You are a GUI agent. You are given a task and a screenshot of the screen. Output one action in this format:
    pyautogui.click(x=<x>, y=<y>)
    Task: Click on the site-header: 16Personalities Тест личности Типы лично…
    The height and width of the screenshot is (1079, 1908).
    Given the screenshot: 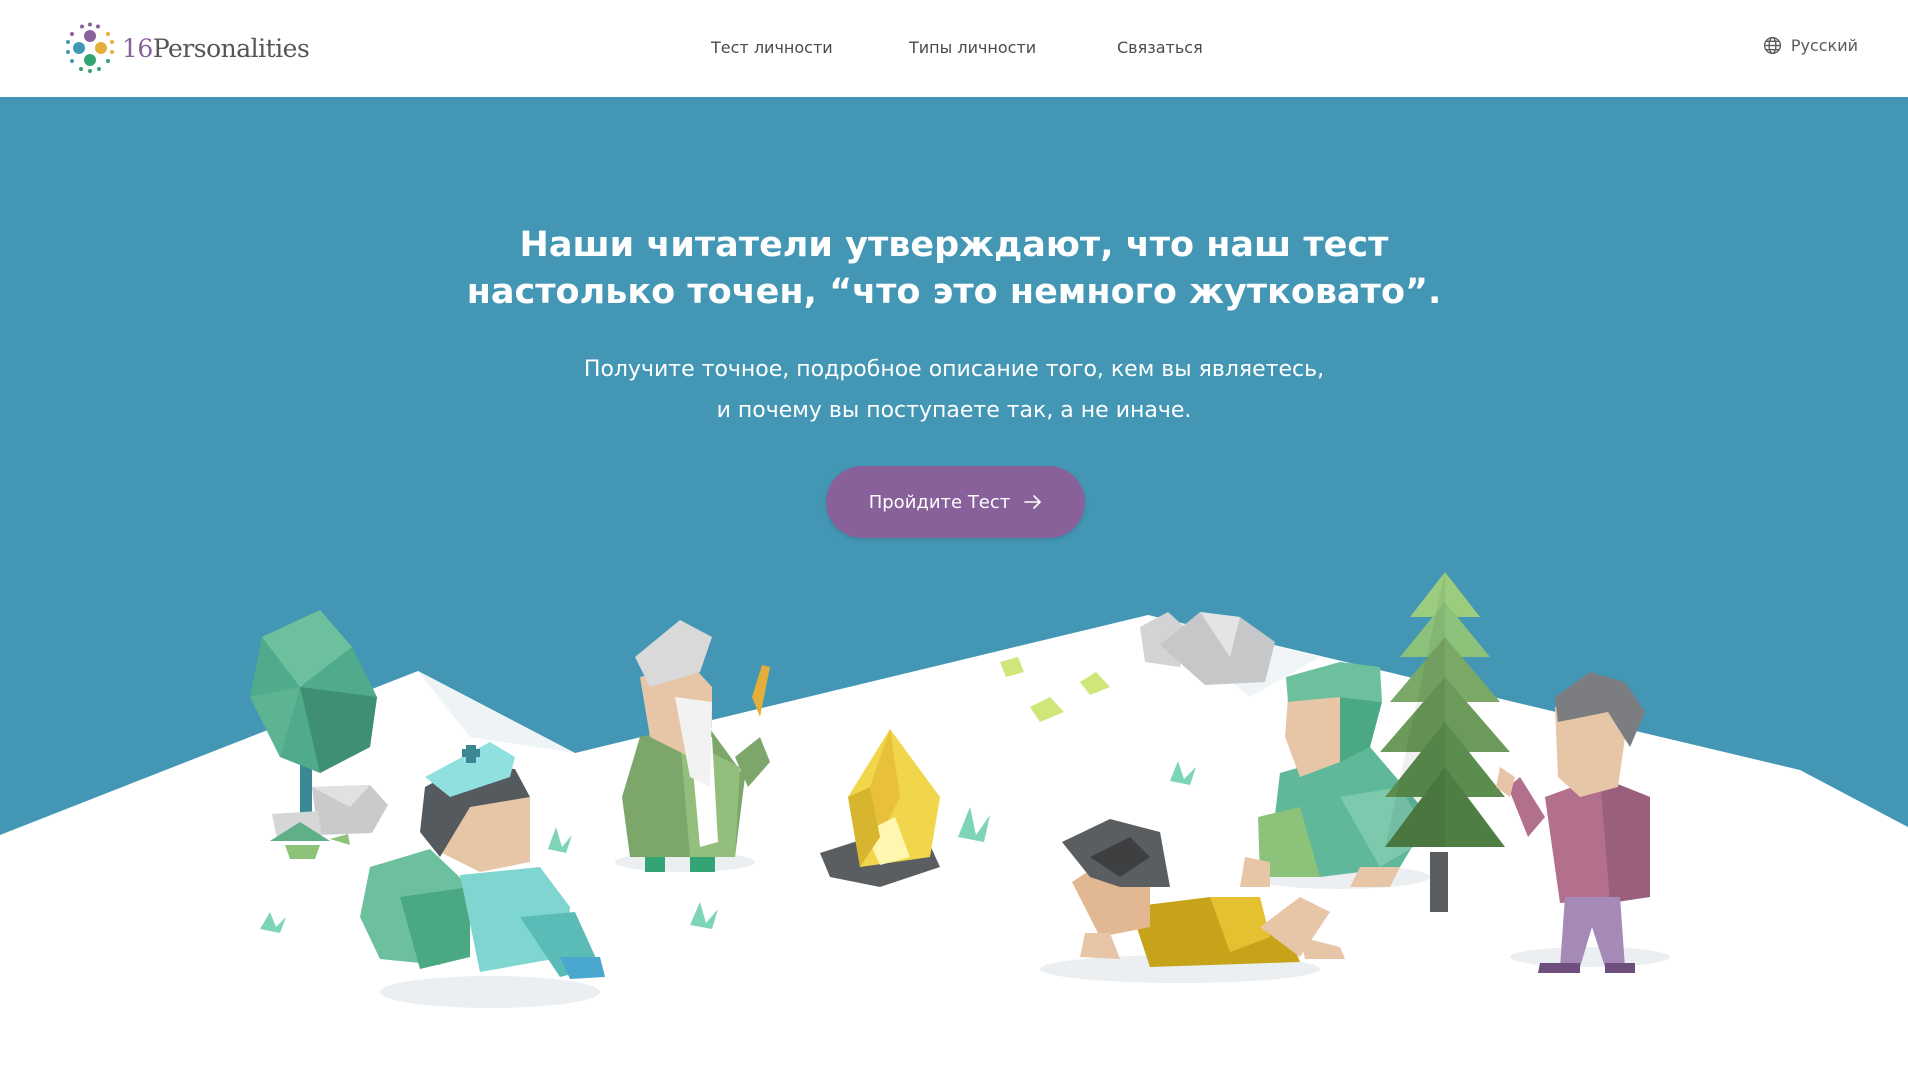 What is the action you would take?
    pyautogui.click(x=954, y=48)
    